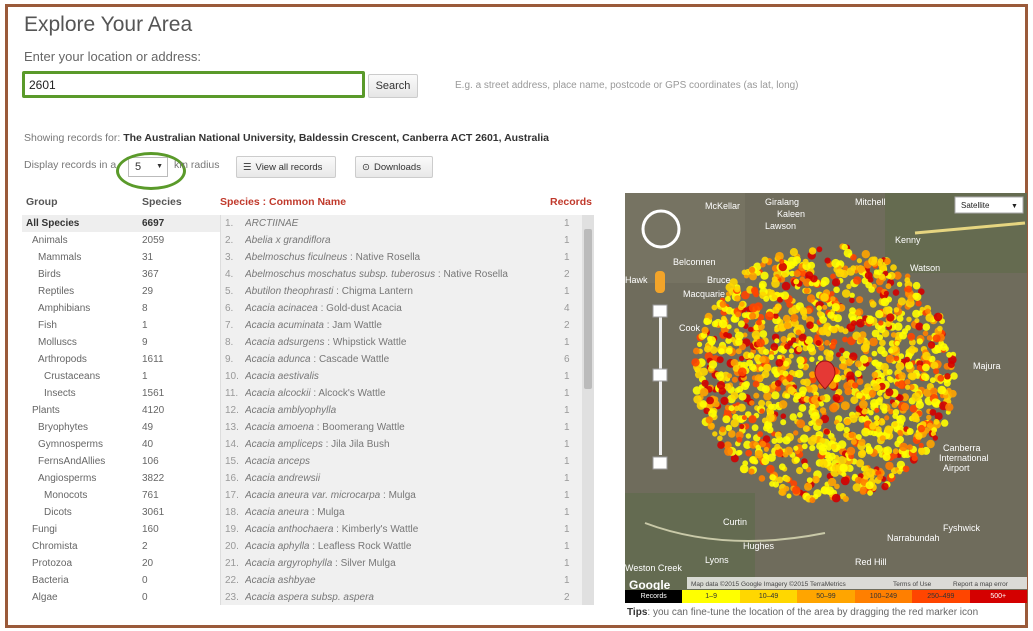 The image size is (1033, 631). Describe the element at coordinates (407, 580) in the screenshot. I see `species-row: 22. Acacia ashbyae 1` at that location.